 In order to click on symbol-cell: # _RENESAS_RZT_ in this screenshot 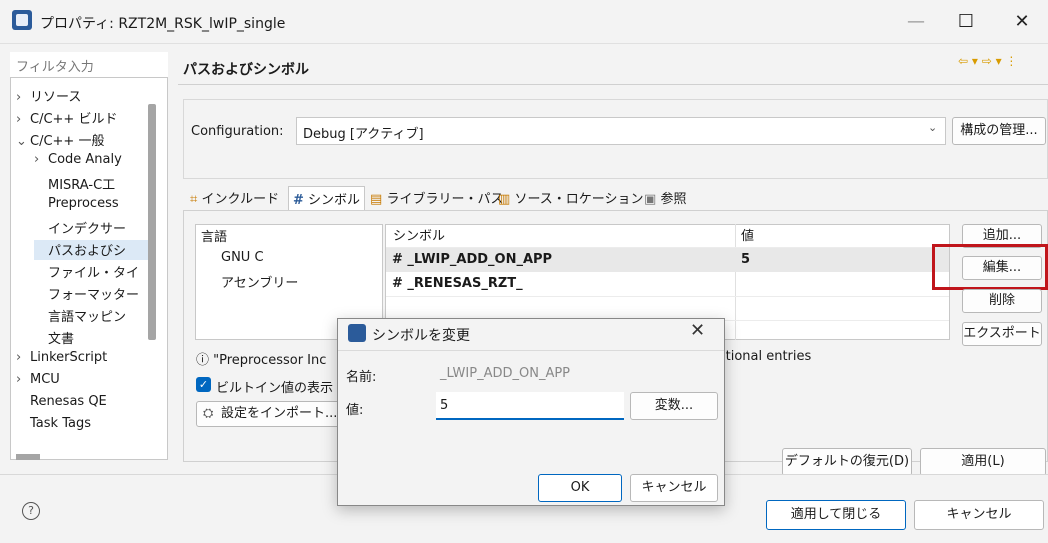, I will do `click(457, 283)`.